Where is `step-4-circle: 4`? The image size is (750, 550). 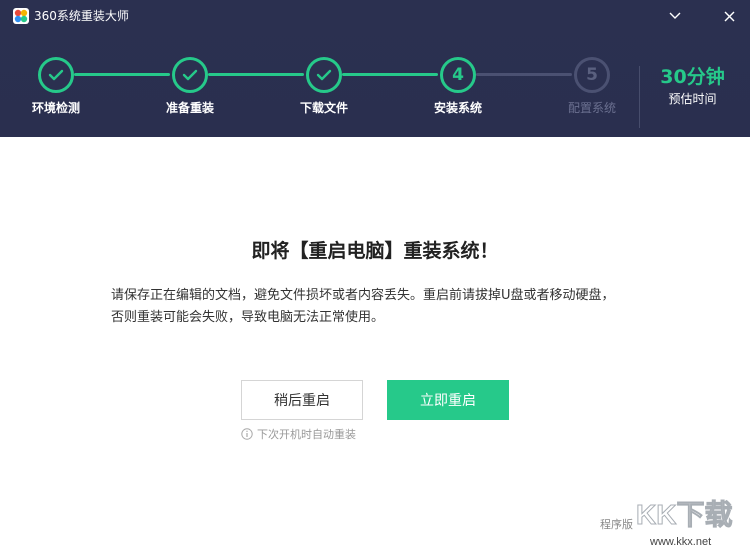 step-4-circle: 4 is located at coordinates (458, 75).